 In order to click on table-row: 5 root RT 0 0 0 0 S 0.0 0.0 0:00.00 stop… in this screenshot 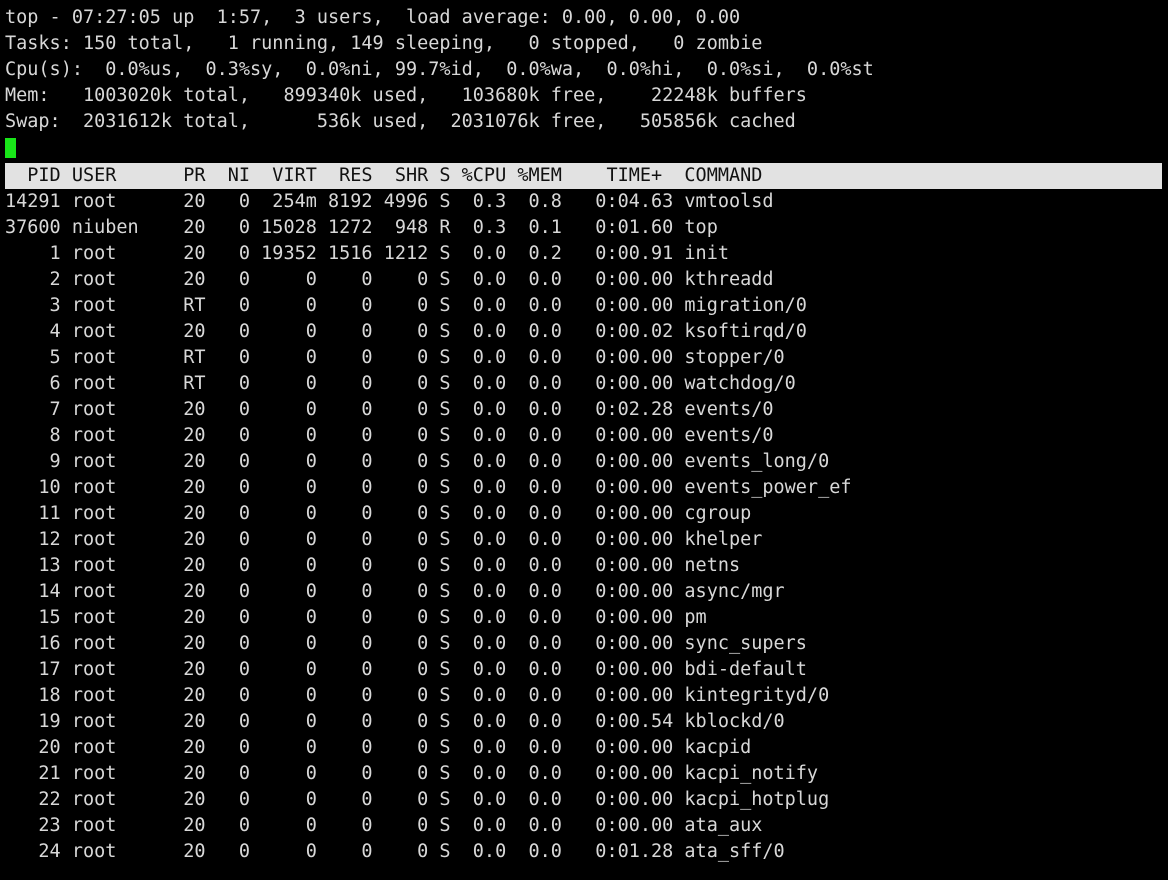, I will do `click(395, 357)`.